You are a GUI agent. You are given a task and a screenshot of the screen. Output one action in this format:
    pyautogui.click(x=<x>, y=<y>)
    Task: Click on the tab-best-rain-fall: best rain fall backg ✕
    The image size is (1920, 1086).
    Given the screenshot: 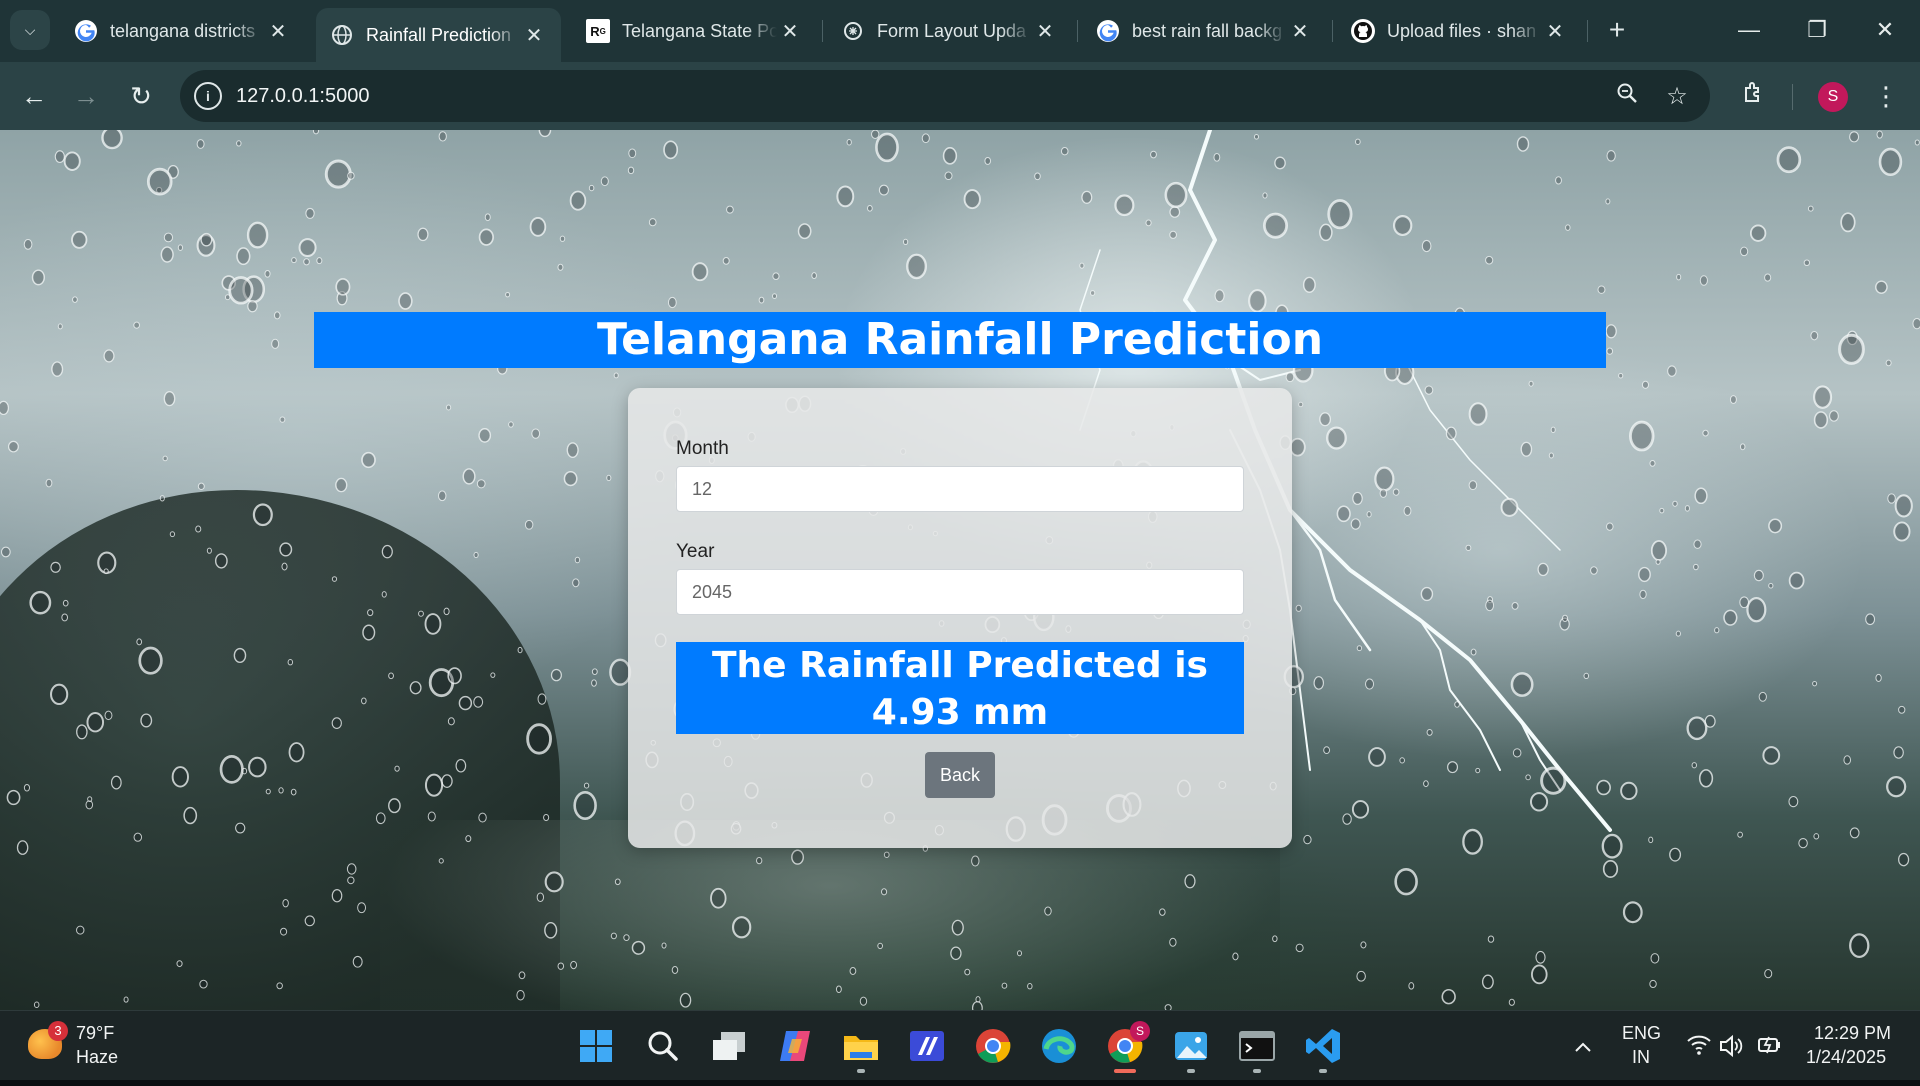 What is the action you would take?
    pyautogui.click(x=1204, y=31)
    